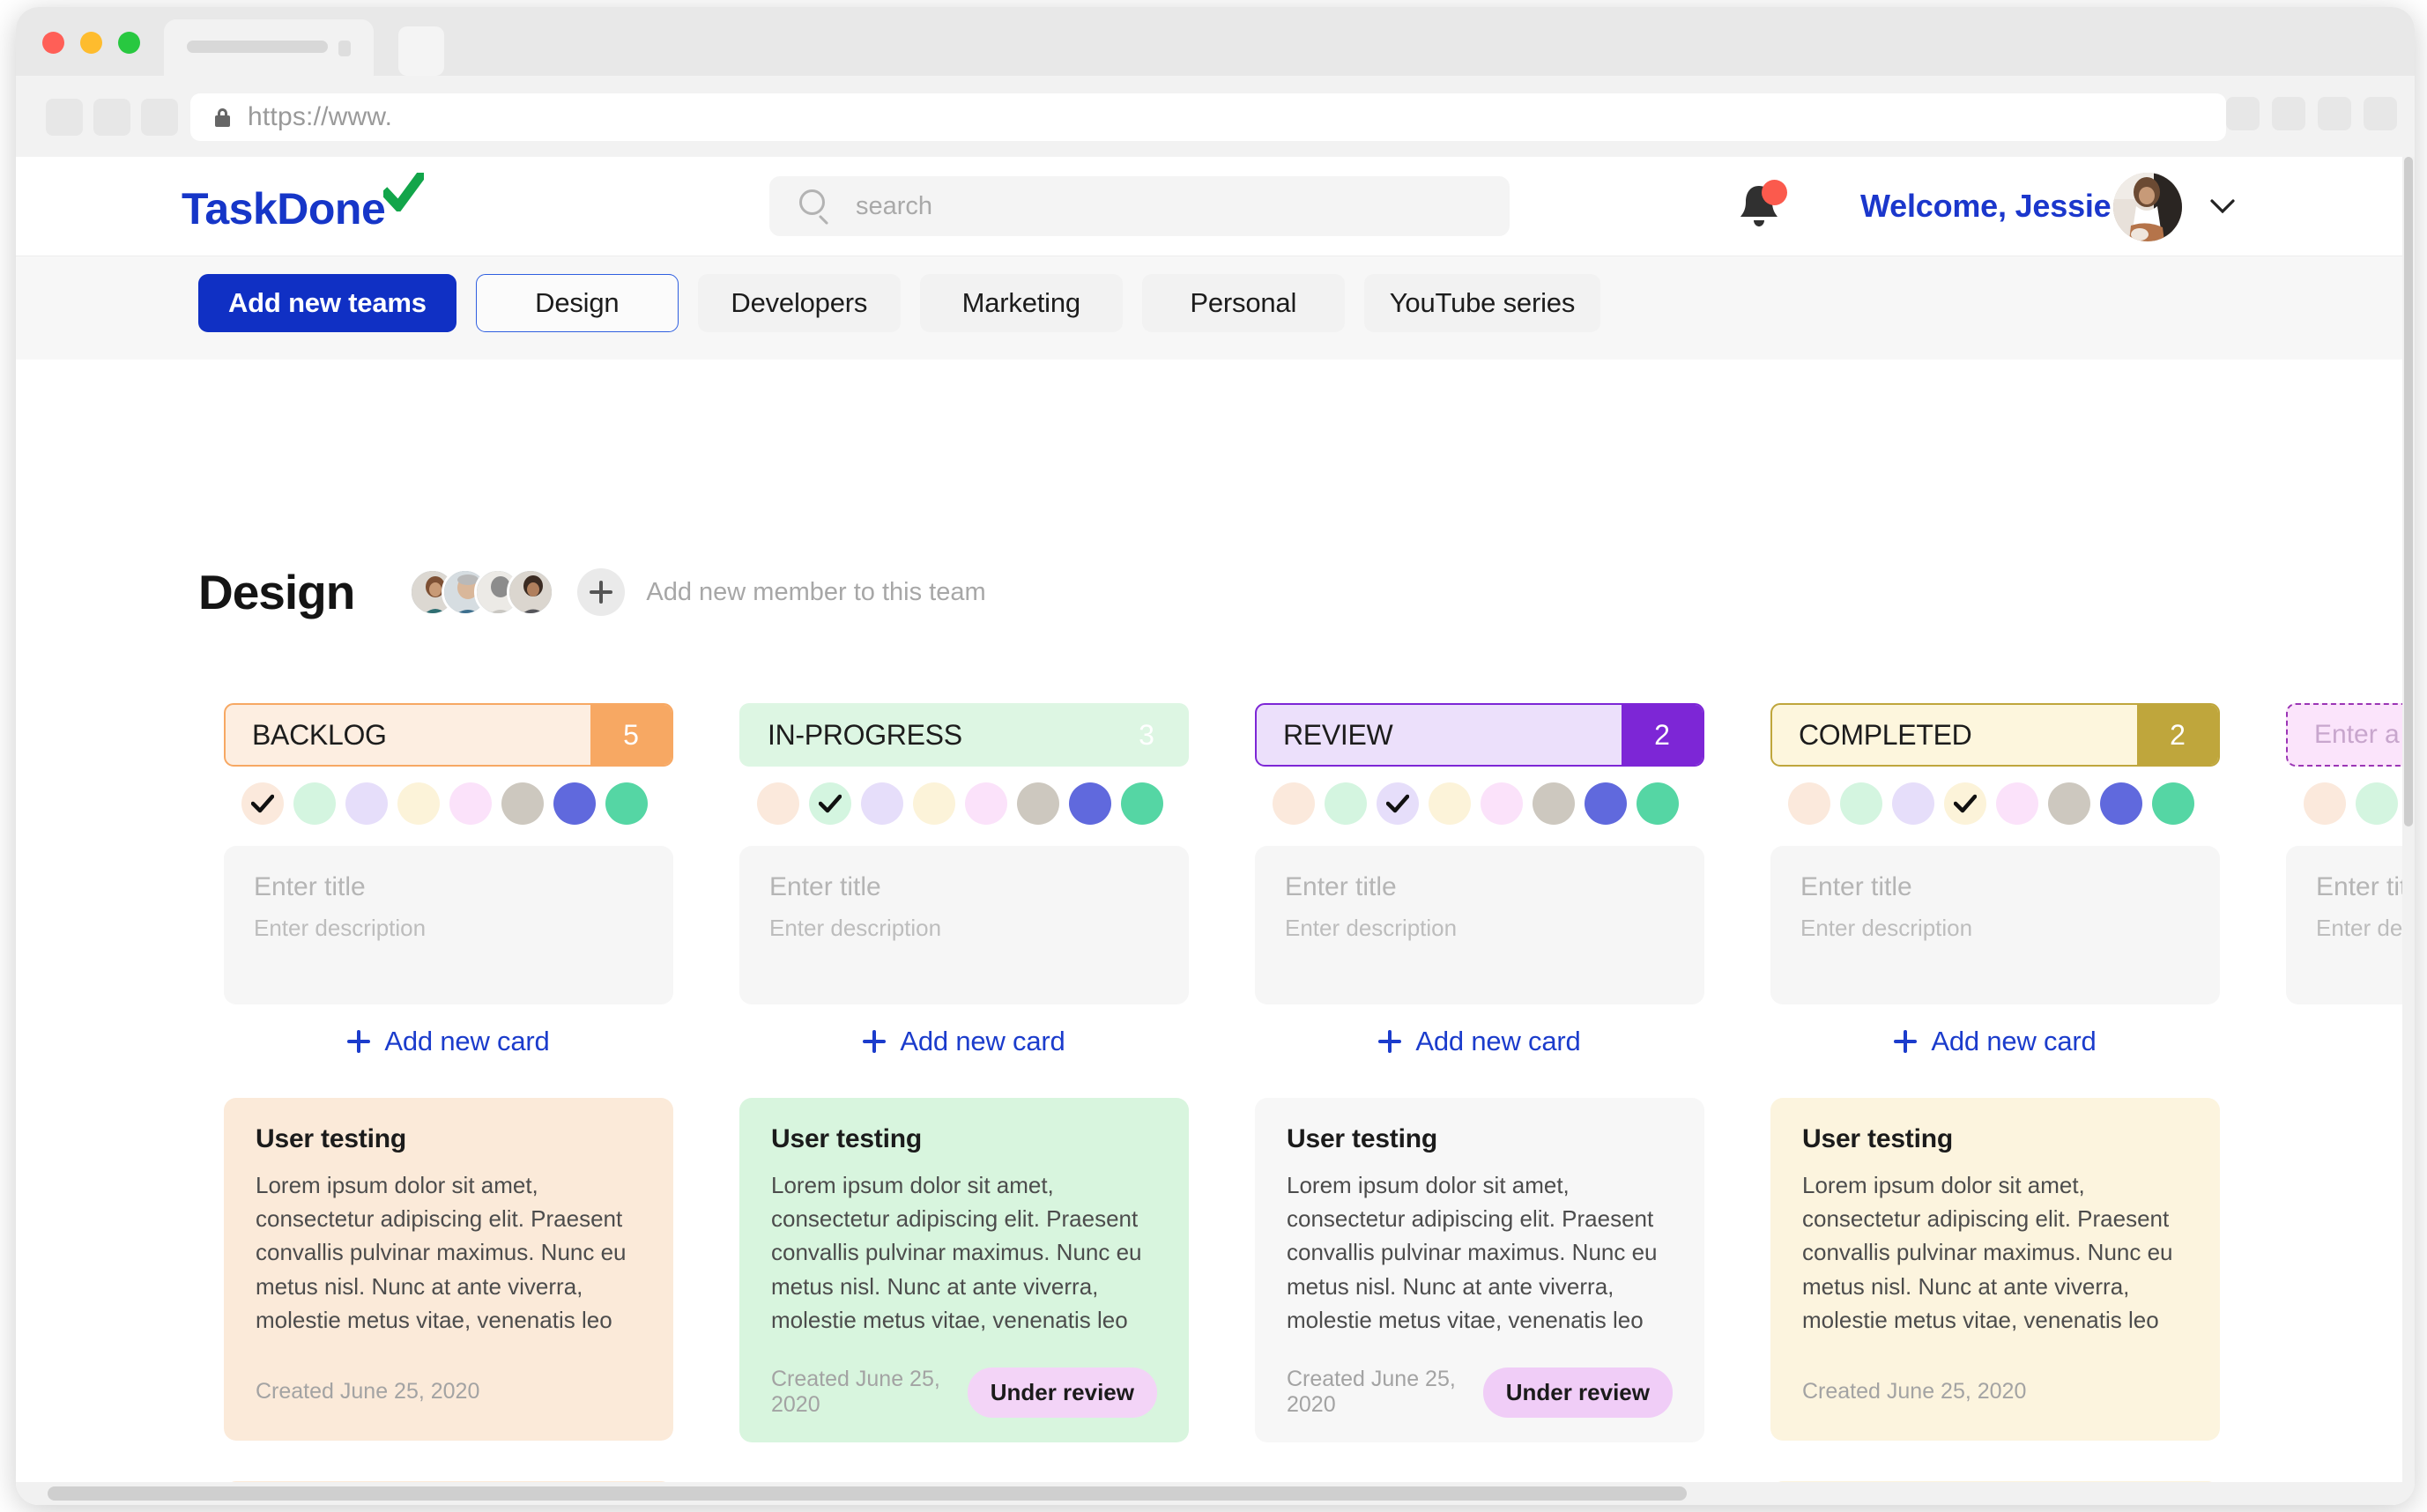 The height and width of the screenshot is (1512, 2427). I want to click on task-card-footer: Created June 25, 2020, so click(1995, 1391).